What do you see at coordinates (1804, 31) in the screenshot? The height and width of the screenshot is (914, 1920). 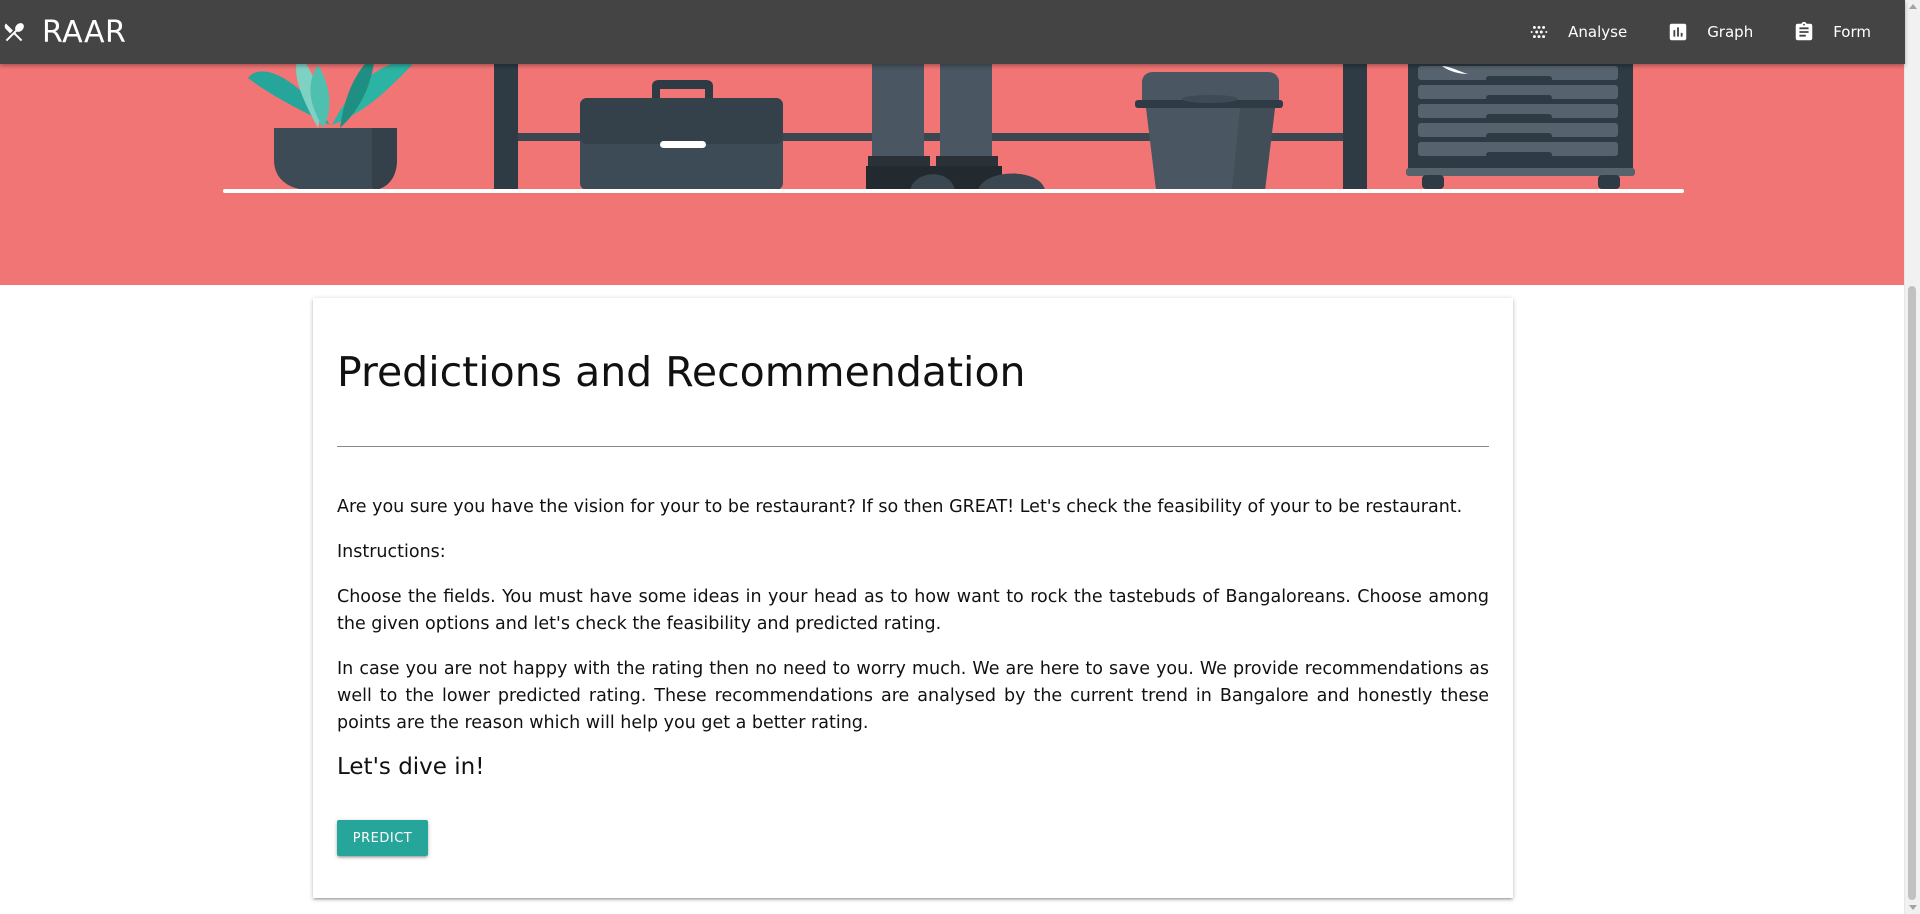 I see `clipboard-icon` at bounding box center [1804, 31].